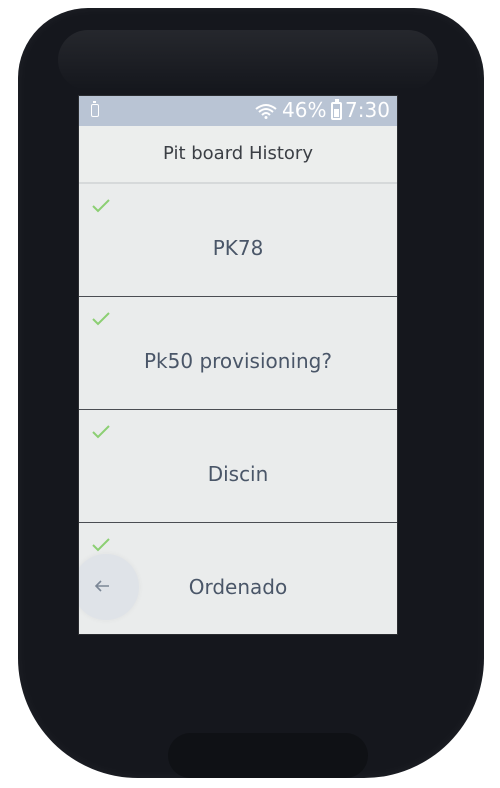 The image size is (500, 788). I want to click on history-item-label: Pk50 provisioning?, so click(238, 361).